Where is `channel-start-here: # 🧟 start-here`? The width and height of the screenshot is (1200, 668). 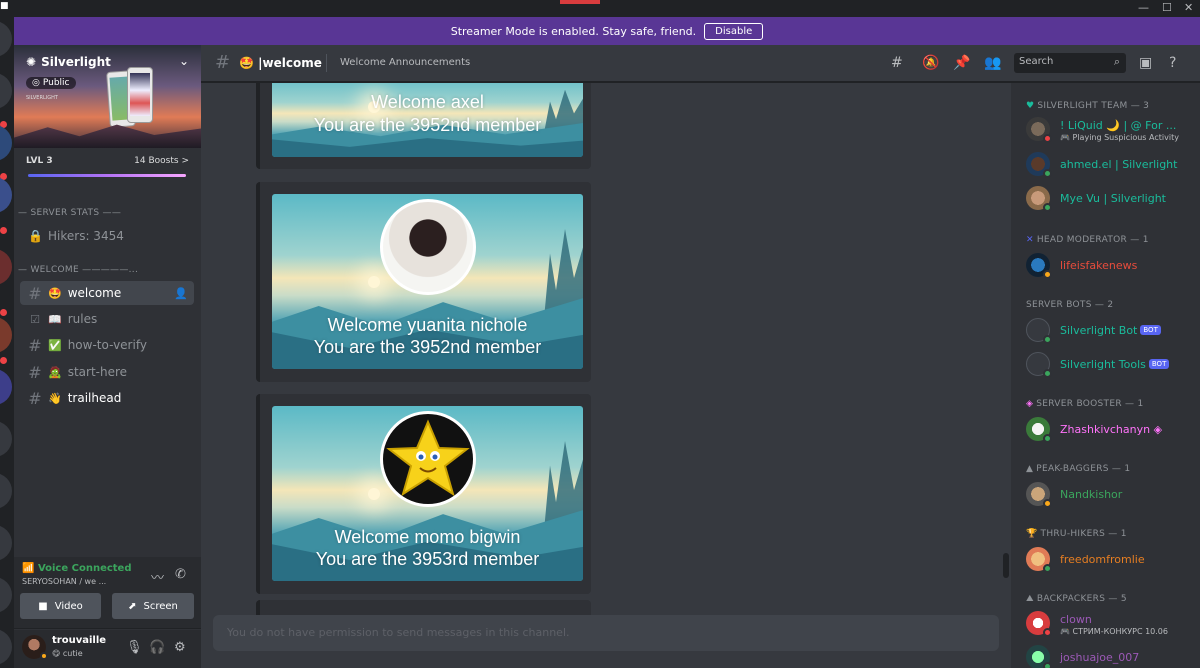 channel-start-here: # 🧟 start-here is located at coordinates (107, 372).